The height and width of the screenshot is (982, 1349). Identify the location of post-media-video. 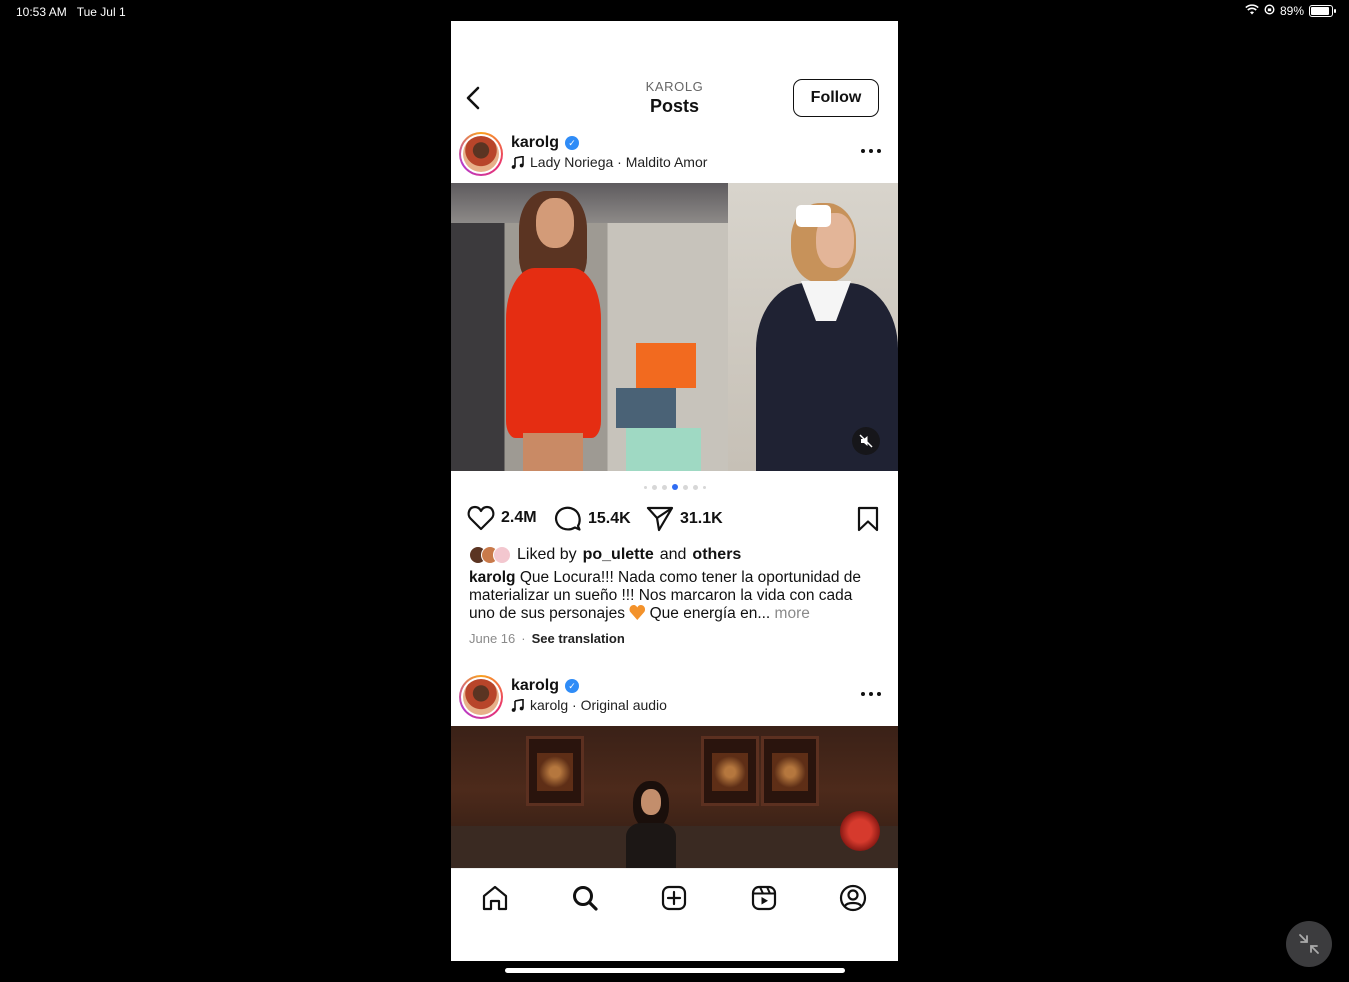
(674, 797).